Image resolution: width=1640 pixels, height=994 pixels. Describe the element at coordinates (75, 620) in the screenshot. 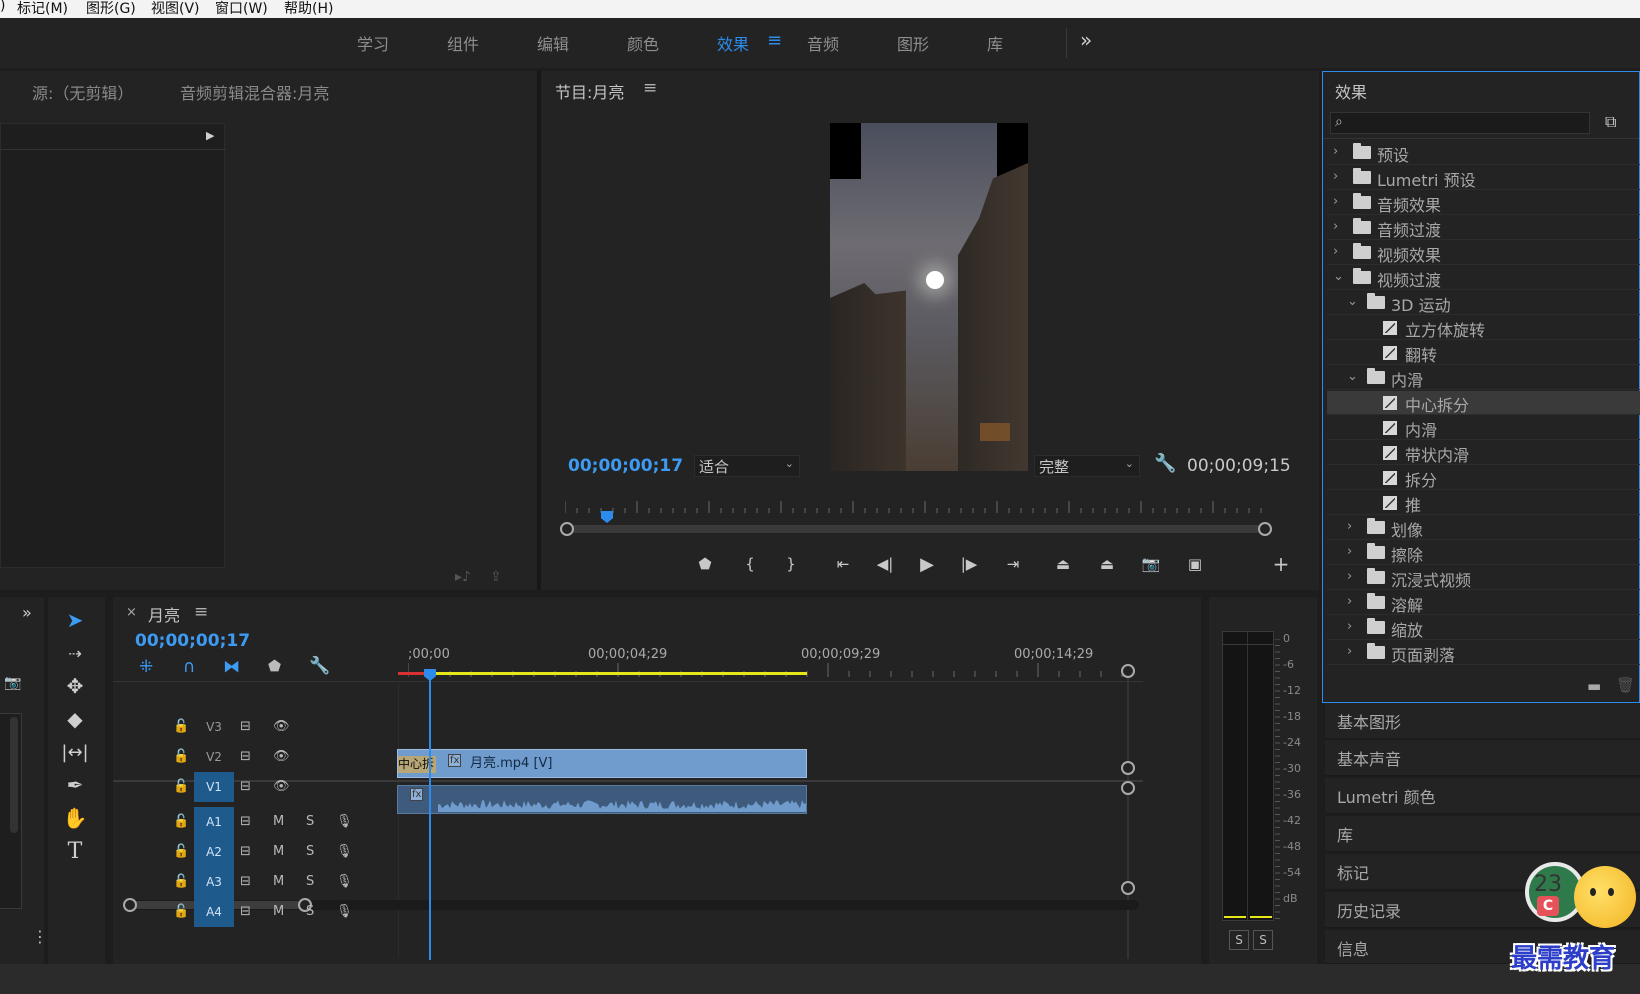

I see `selection-tool-icon: ➤` at that location.